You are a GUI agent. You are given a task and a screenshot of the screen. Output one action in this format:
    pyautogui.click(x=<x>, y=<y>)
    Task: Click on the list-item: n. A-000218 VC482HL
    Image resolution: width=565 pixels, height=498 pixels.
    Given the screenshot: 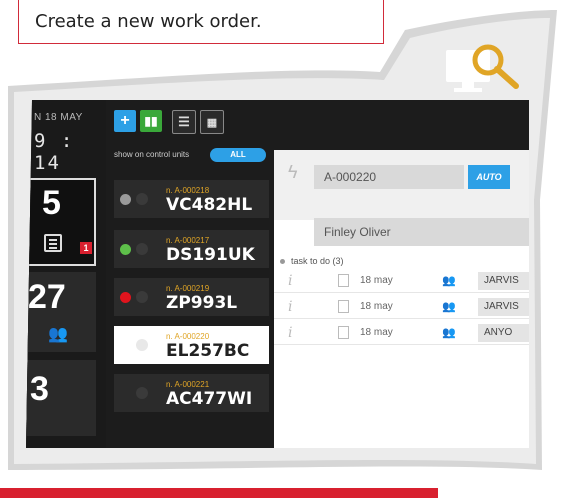 What is the action you would take?
    pyautogui.click(x=191, y=199)
    